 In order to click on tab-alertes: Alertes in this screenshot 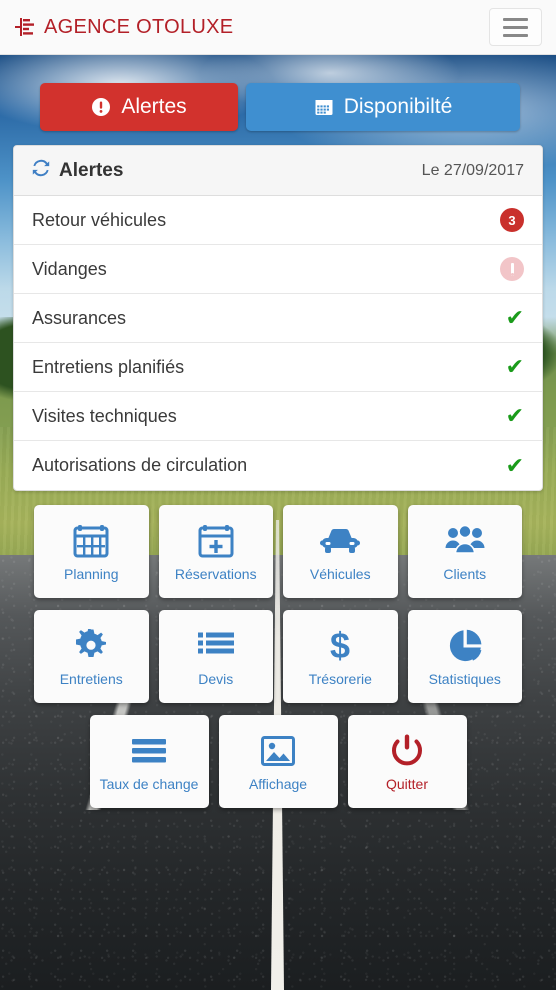, I will do `click(139, 107)`.